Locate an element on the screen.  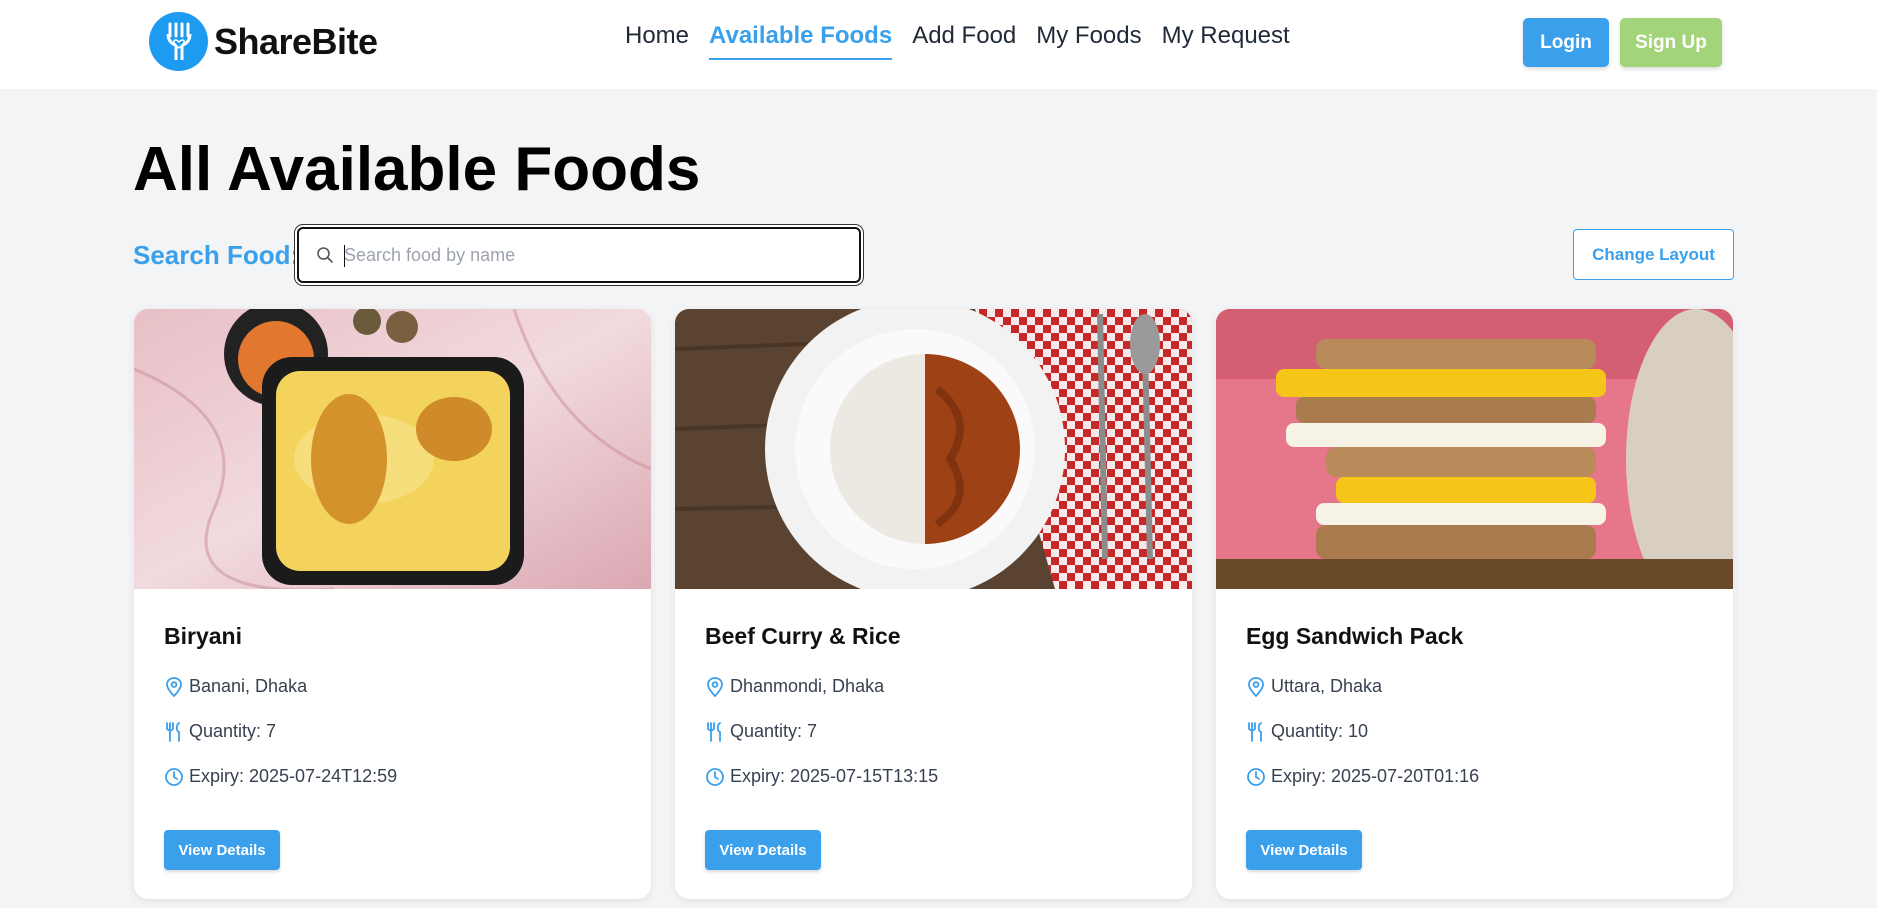
change-layout-button: Change Layout is located at coordinates (1653, 254).